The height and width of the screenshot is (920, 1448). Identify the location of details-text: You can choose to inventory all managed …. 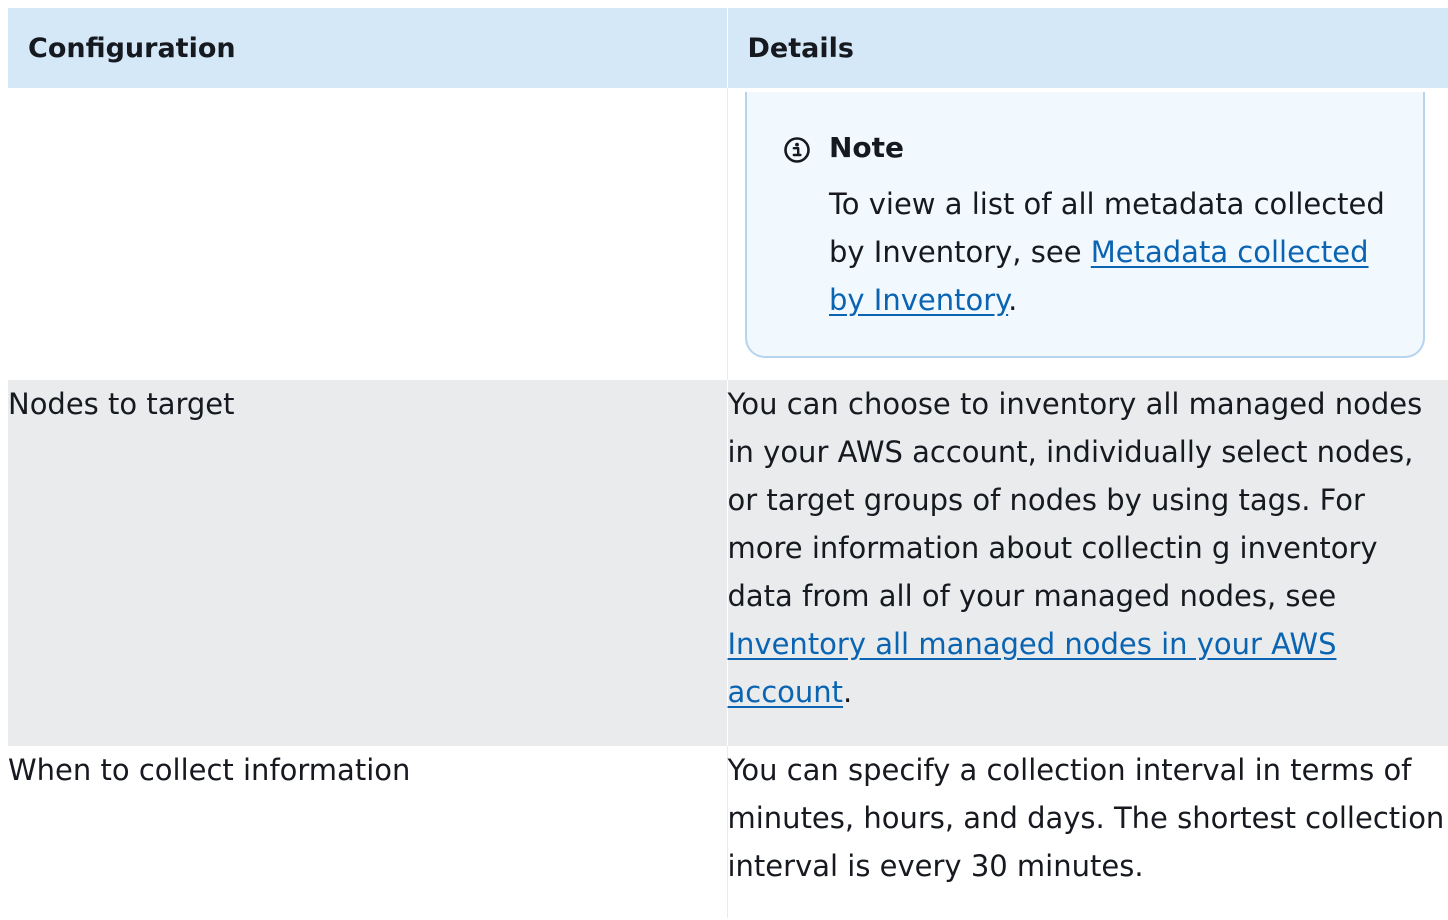
(1075, 500).